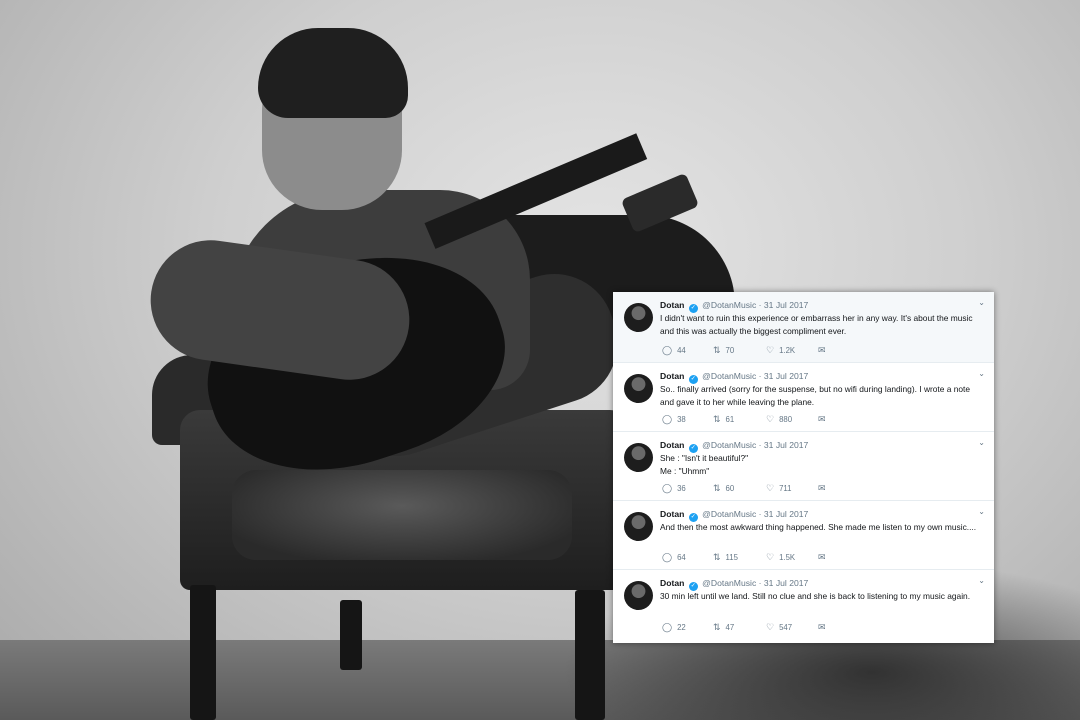 This screenshot has width=1080, height=720. I want to click on reply-count: 64, so click(681, 557).